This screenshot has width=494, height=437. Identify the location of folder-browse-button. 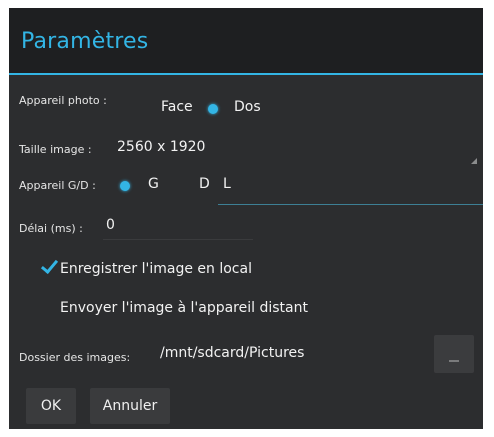
(454, 354).